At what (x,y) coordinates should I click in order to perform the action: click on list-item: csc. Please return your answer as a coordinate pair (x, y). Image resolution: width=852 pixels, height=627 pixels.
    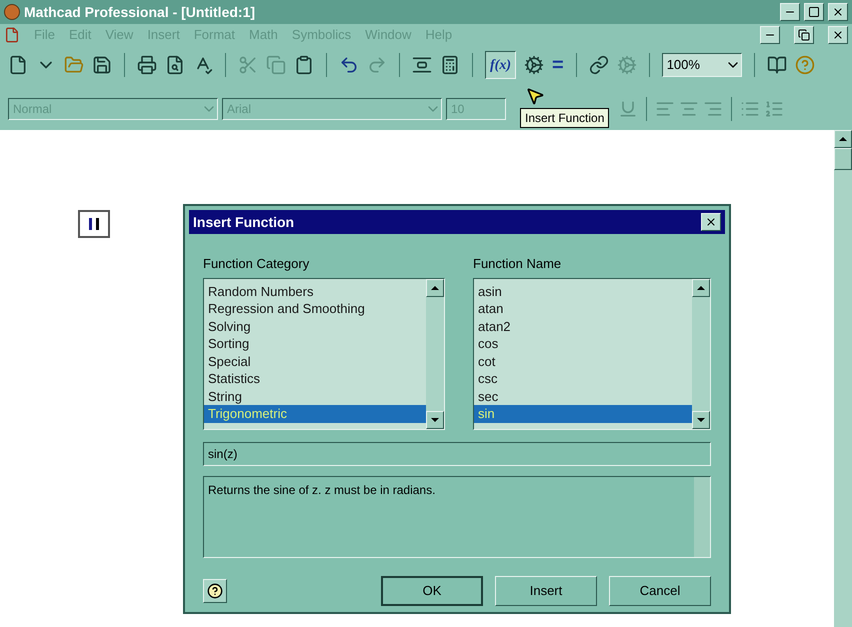
    Looking at the image, I should click on (583, 379).